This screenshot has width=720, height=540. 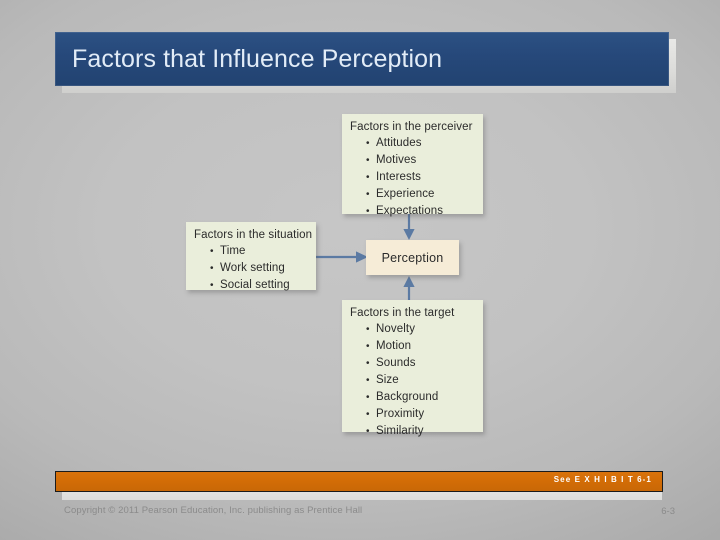 What do you see at coordinates (424, 329) in the screenshot?
I see `list-item: Novelty` at bounding box center [424, 329].